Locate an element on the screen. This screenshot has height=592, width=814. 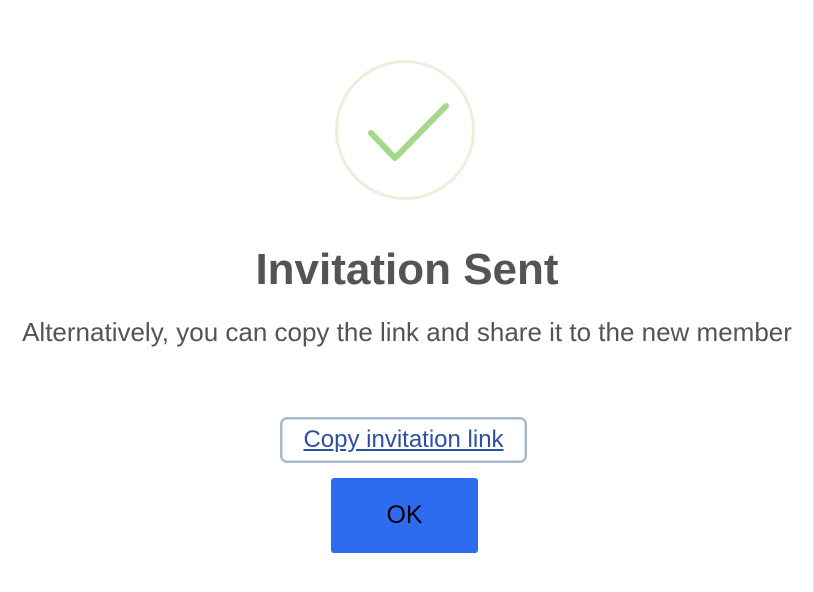
ok-button: OK is located at coordinates (404, 515).